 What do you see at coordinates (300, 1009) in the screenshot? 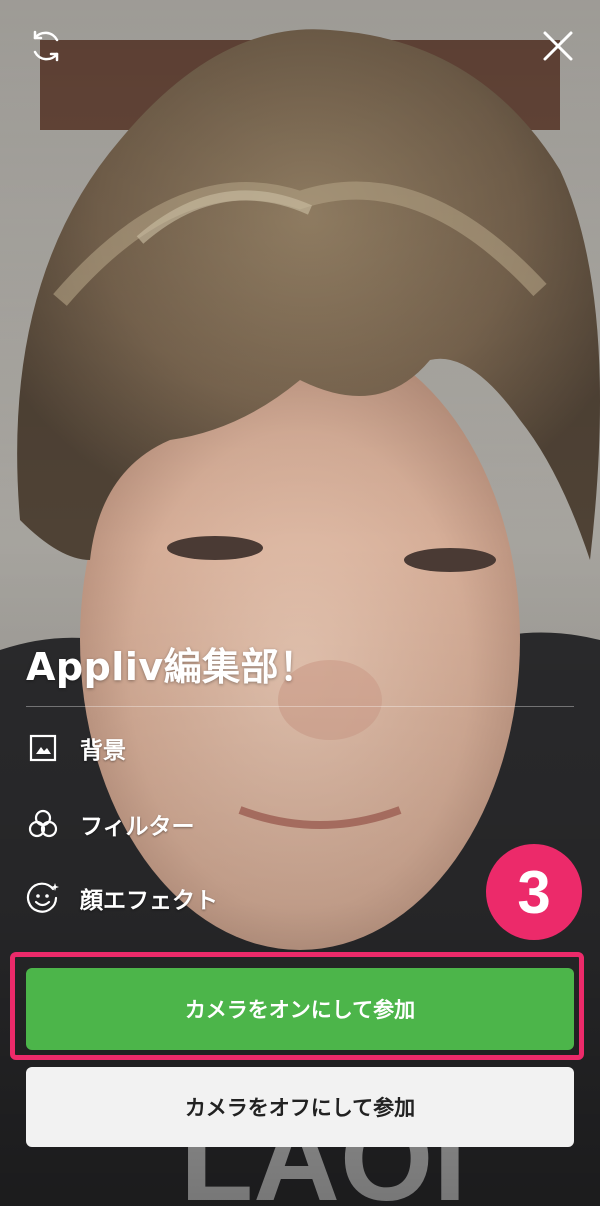
I see `join-camera-on-button: カメラをオンにして参加` at bounding box center [300, 1009].